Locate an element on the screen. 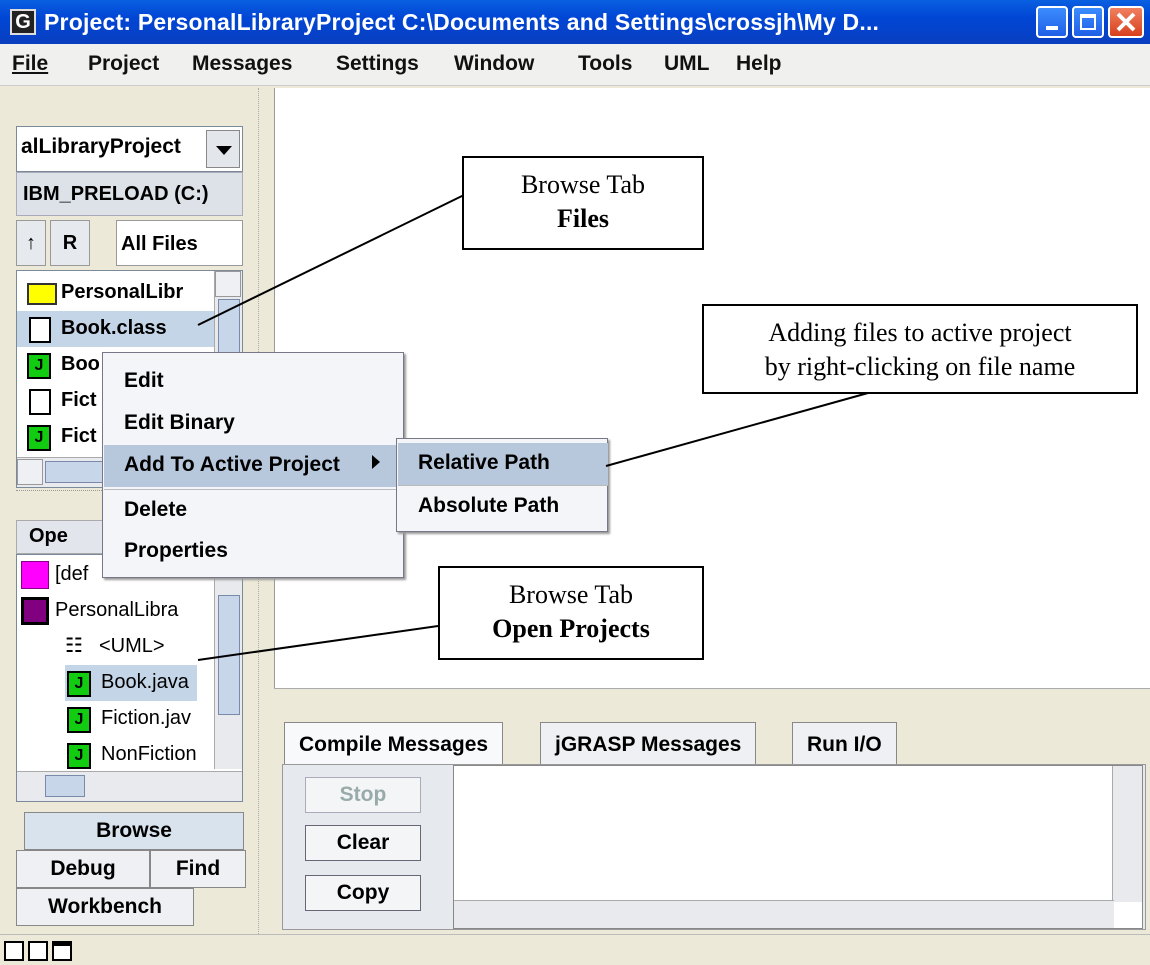  callout-line-files is located at coordinates (331, 260).